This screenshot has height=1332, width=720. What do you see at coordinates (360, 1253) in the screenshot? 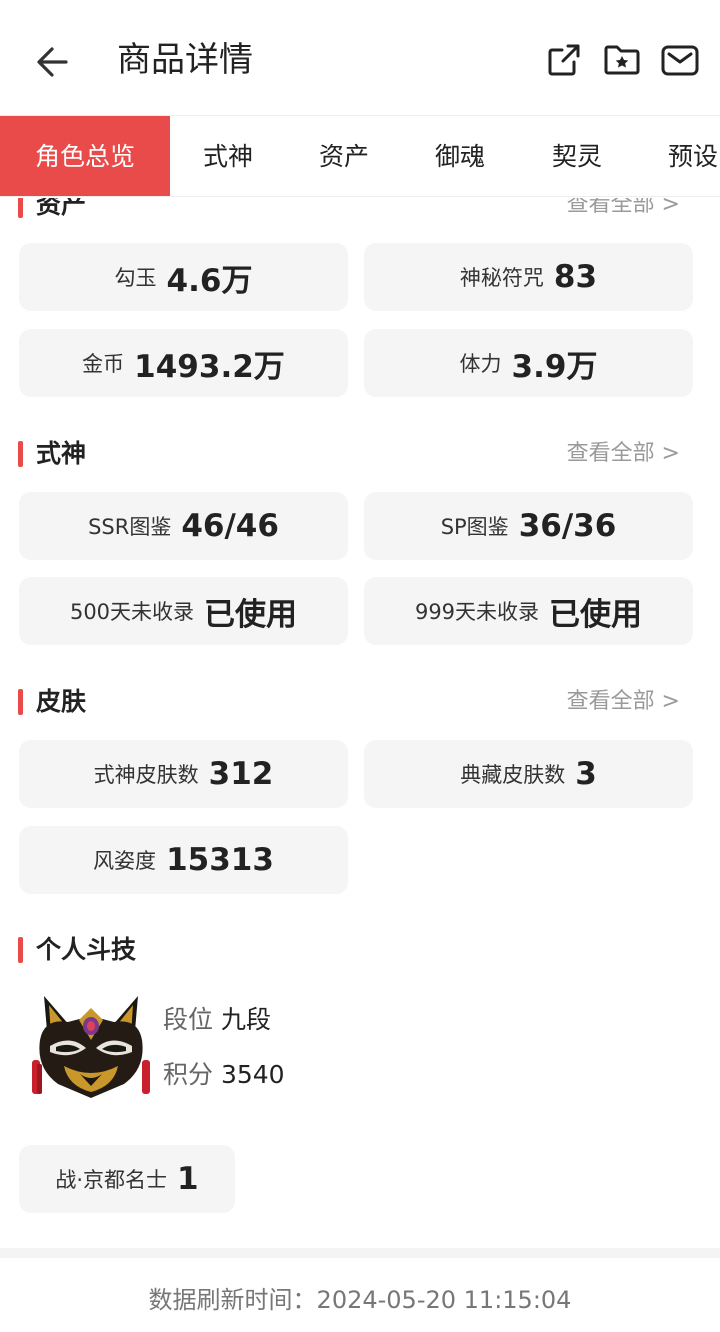
I see `divider` at bounding box center [360, 1253].